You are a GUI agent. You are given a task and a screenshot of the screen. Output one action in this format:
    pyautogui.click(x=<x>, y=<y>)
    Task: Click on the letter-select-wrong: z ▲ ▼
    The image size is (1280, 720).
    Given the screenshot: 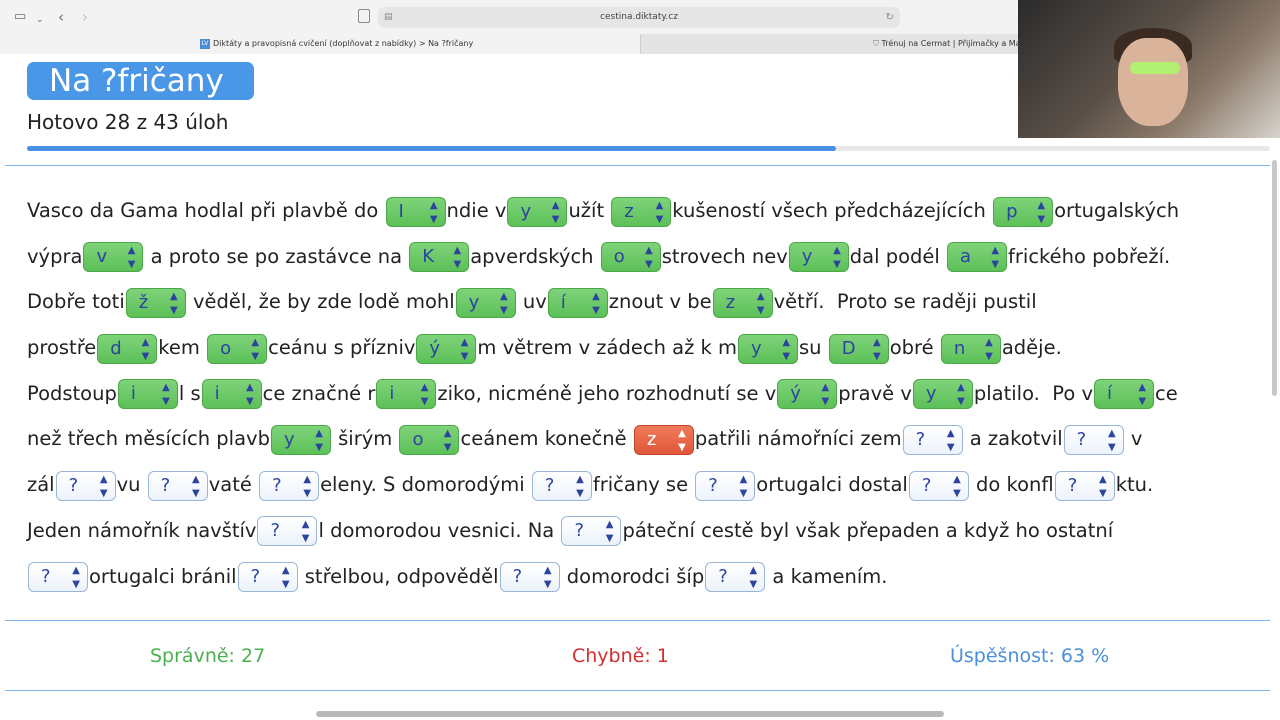 What is the action you would take?
    pyautogui.click(x=663, y=439)
    